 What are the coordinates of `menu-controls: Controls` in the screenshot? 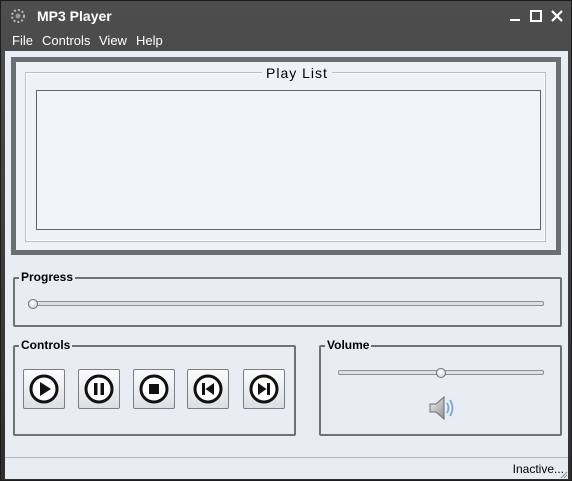 It's located at (66, 40).